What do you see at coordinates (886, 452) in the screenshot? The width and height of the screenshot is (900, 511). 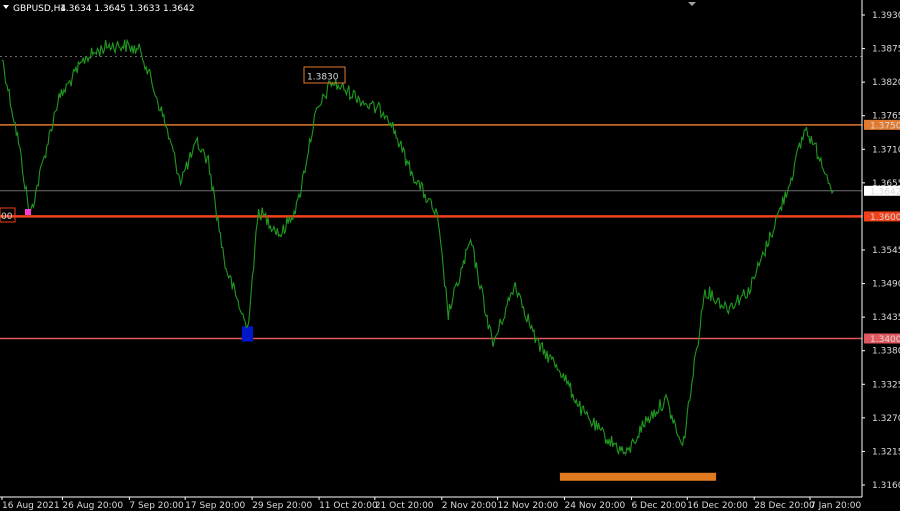 I see `y-tick-label: 1.3215` at bounding box center [886, 452].